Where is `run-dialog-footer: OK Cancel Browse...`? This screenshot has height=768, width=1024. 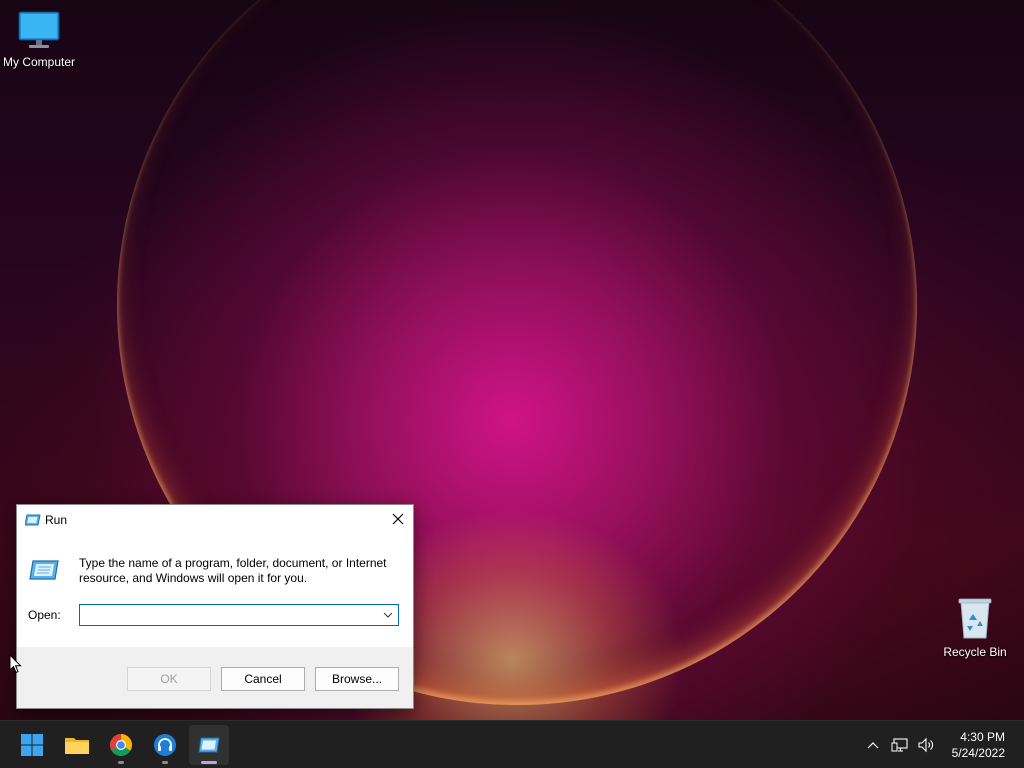
run-dialog-footer: OK Cancel Browse... is located at coordinates (215, 677).